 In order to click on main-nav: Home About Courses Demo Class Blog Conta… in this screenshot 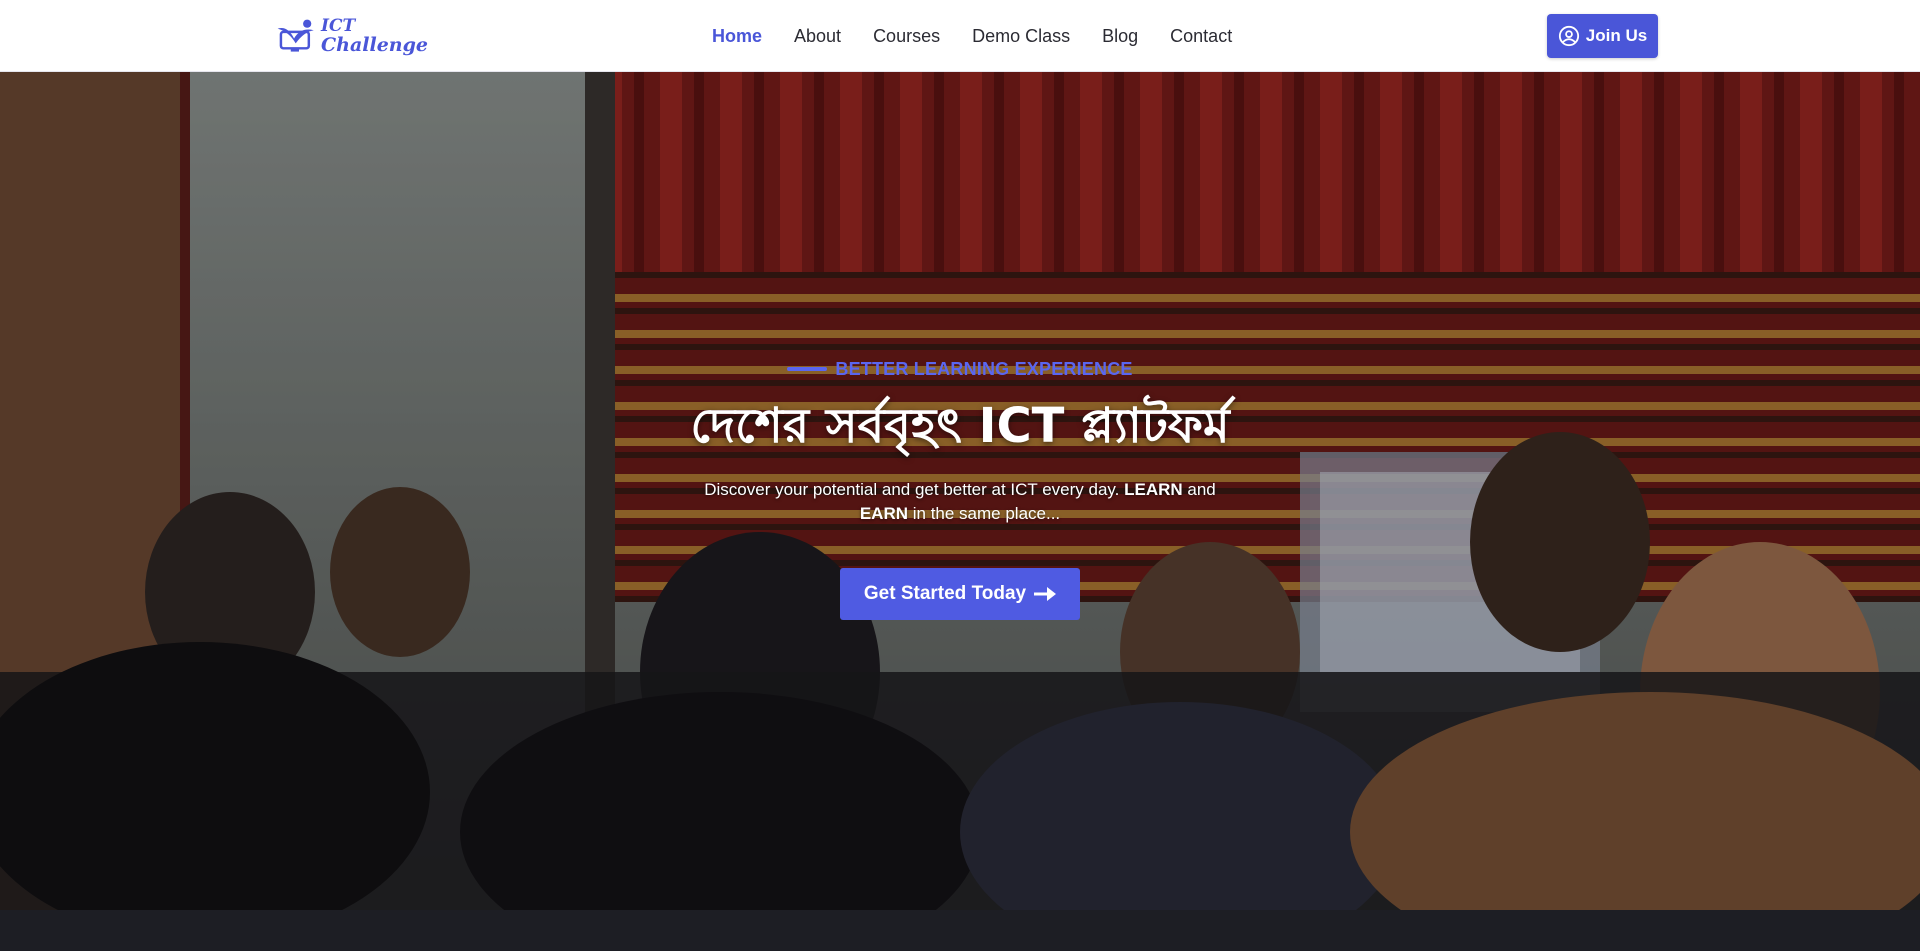, I will do `click(972, 36)`.